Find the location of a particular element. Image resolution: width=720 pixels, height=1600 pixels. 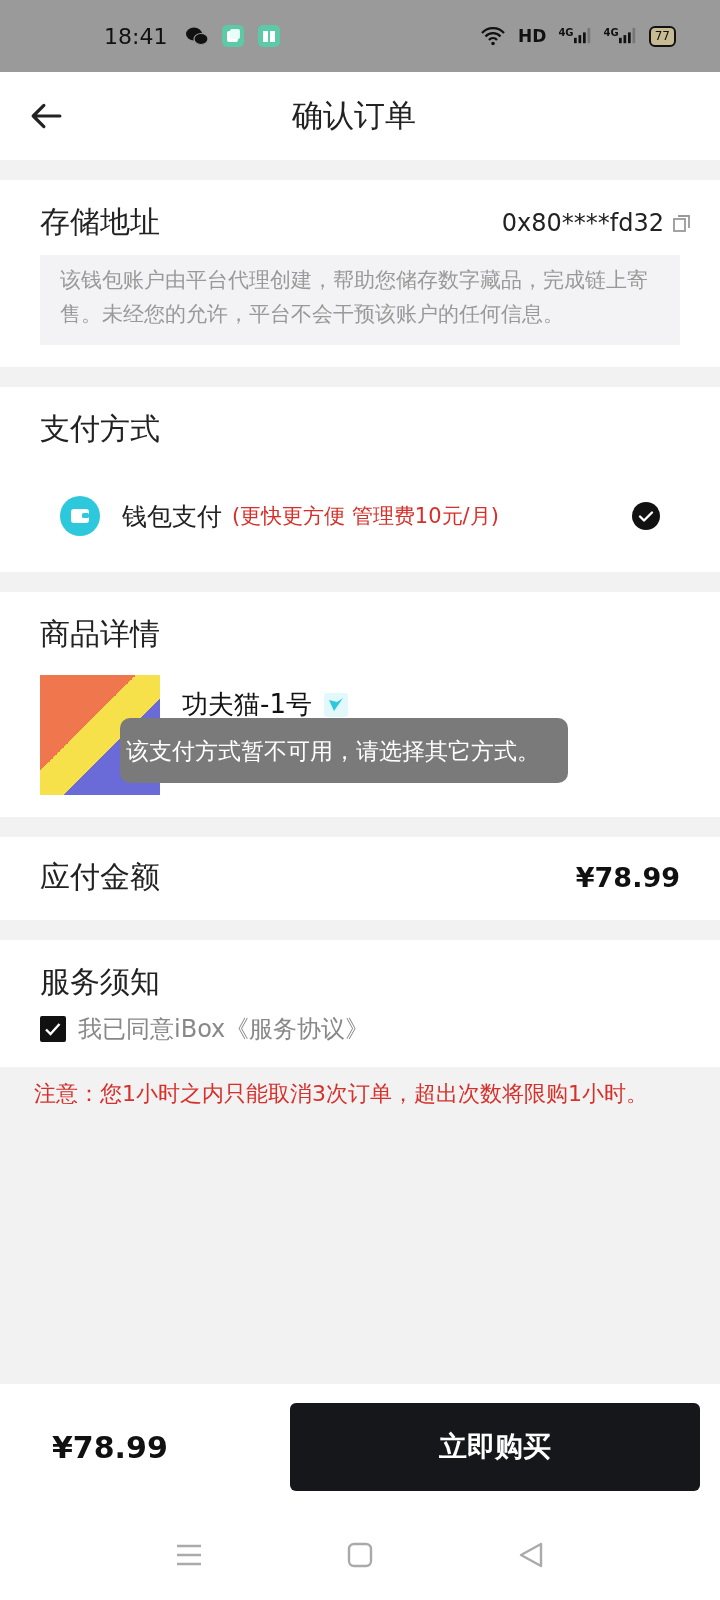

wallet-note: 该钱包账户由平台代理创建，帮助您储存数字藏品，完成链上寄售。未经您的允许，平台不会干预该账户的任何信息。 is located at coordinates (360, 300).